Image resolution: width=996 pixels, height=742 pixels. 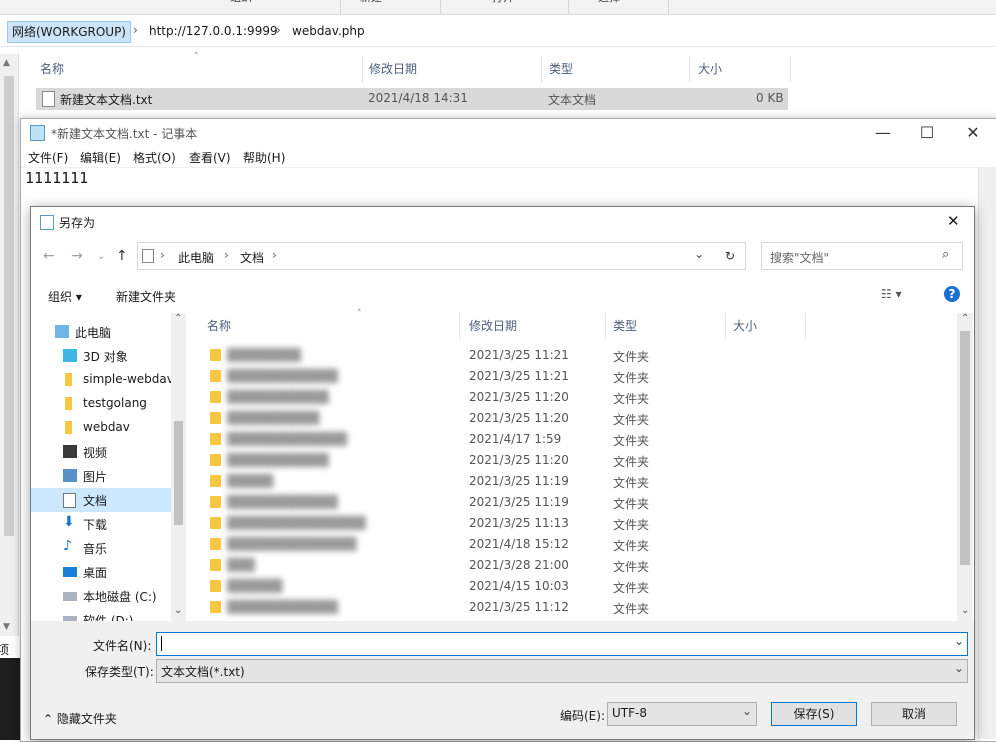 I want to click on maximize-icon: ☐, so click(x=927, y=133).